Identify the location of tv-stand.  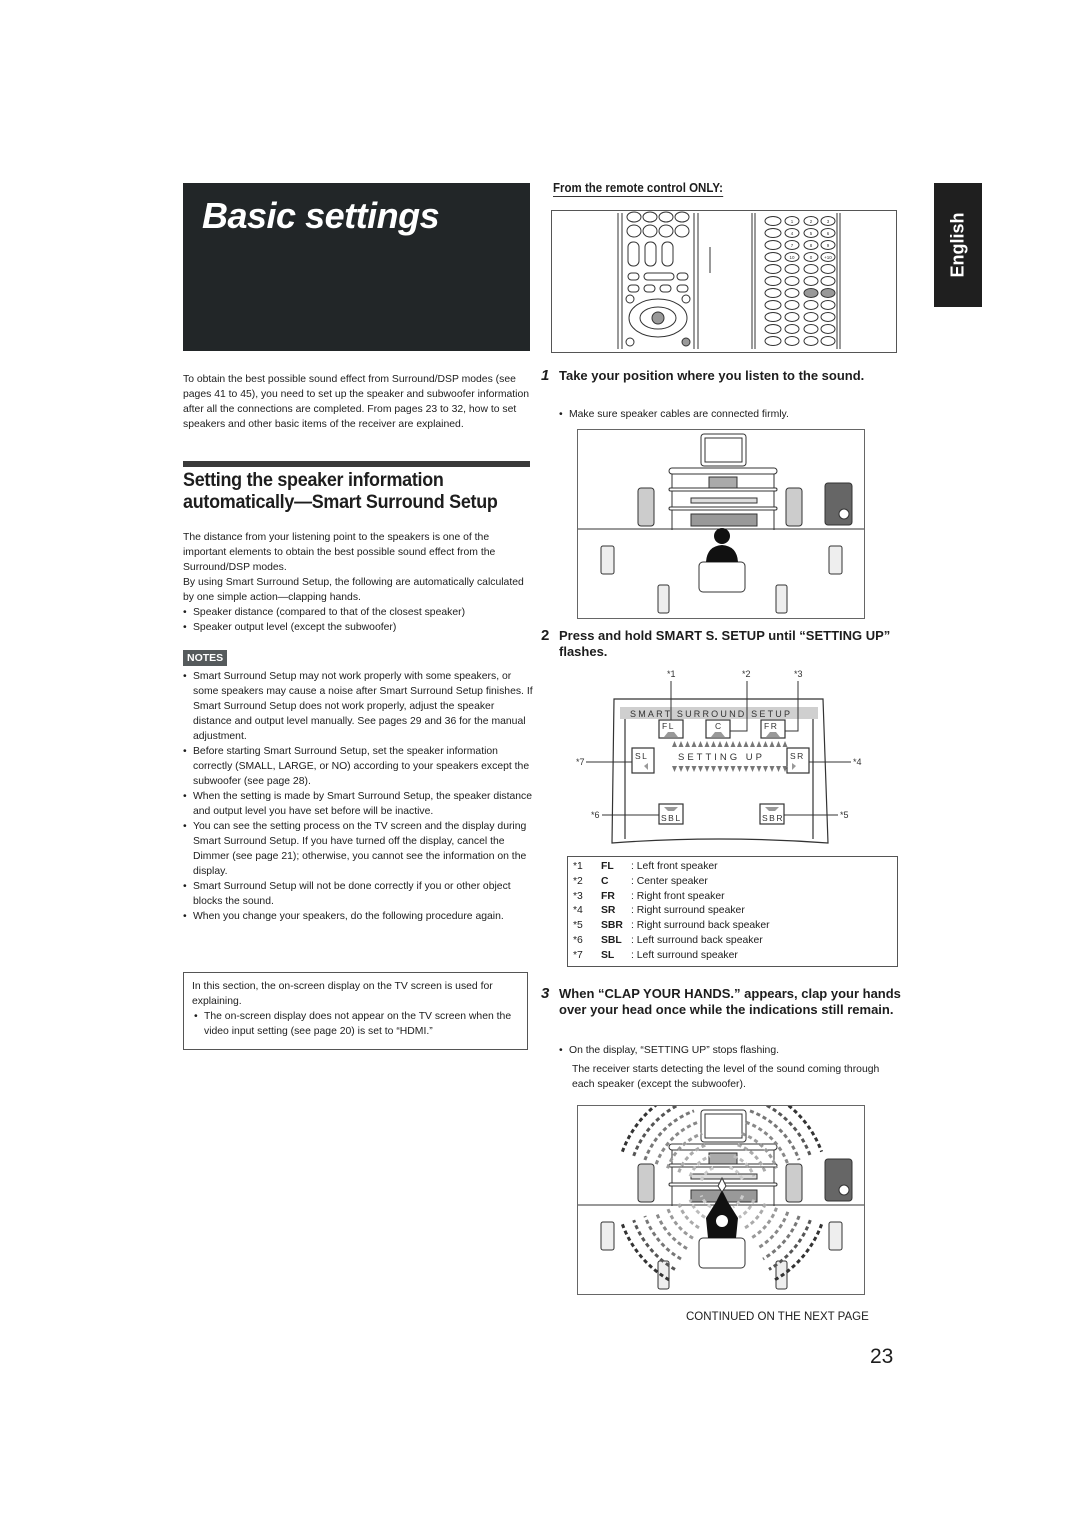
(723, 471).